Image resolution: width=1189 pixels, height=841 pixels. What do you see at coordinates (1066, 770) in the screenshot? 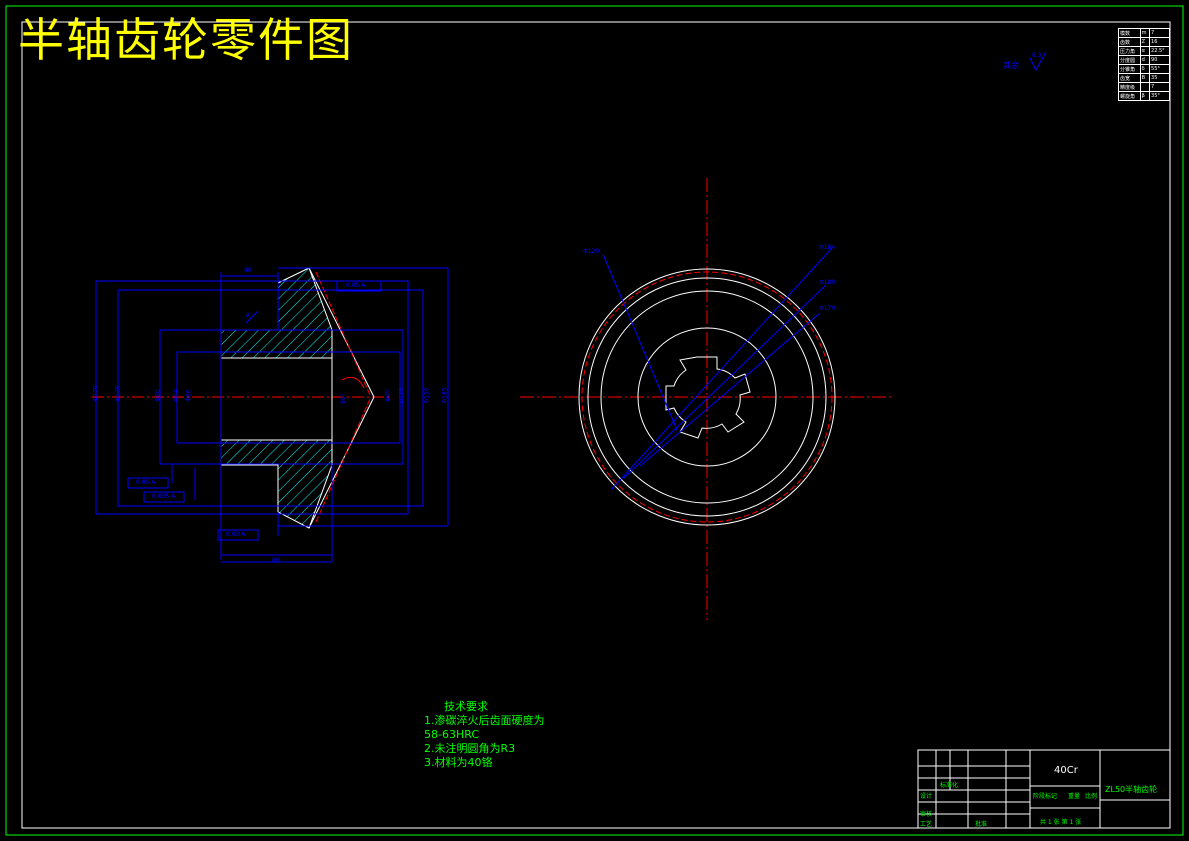
I see `material-label: 40Cr` at bounding box center [1066, 770].